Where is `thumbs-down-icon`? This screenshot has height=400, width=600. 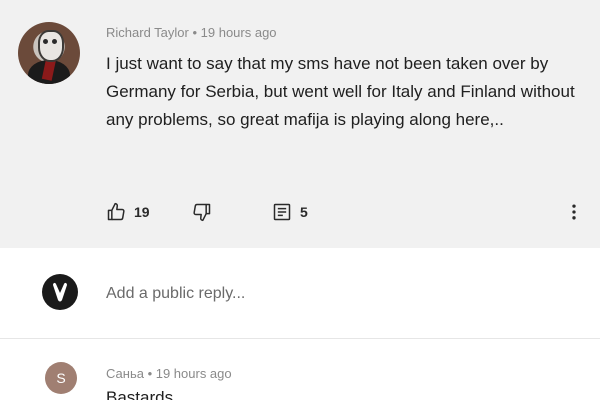
thumbs-down-icon is located at coordinates (202, 212).